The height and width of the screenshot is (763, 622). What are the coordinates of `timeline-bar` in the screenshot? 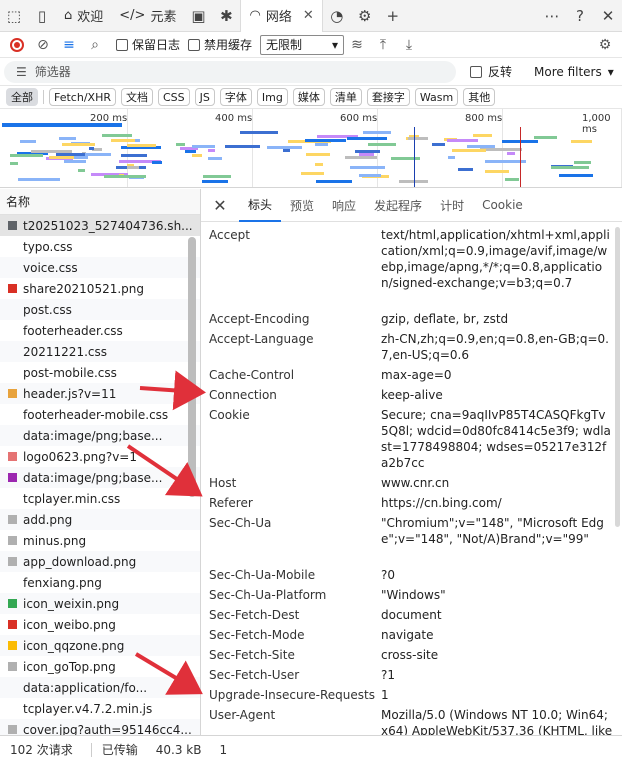 It's located at (367, 151).